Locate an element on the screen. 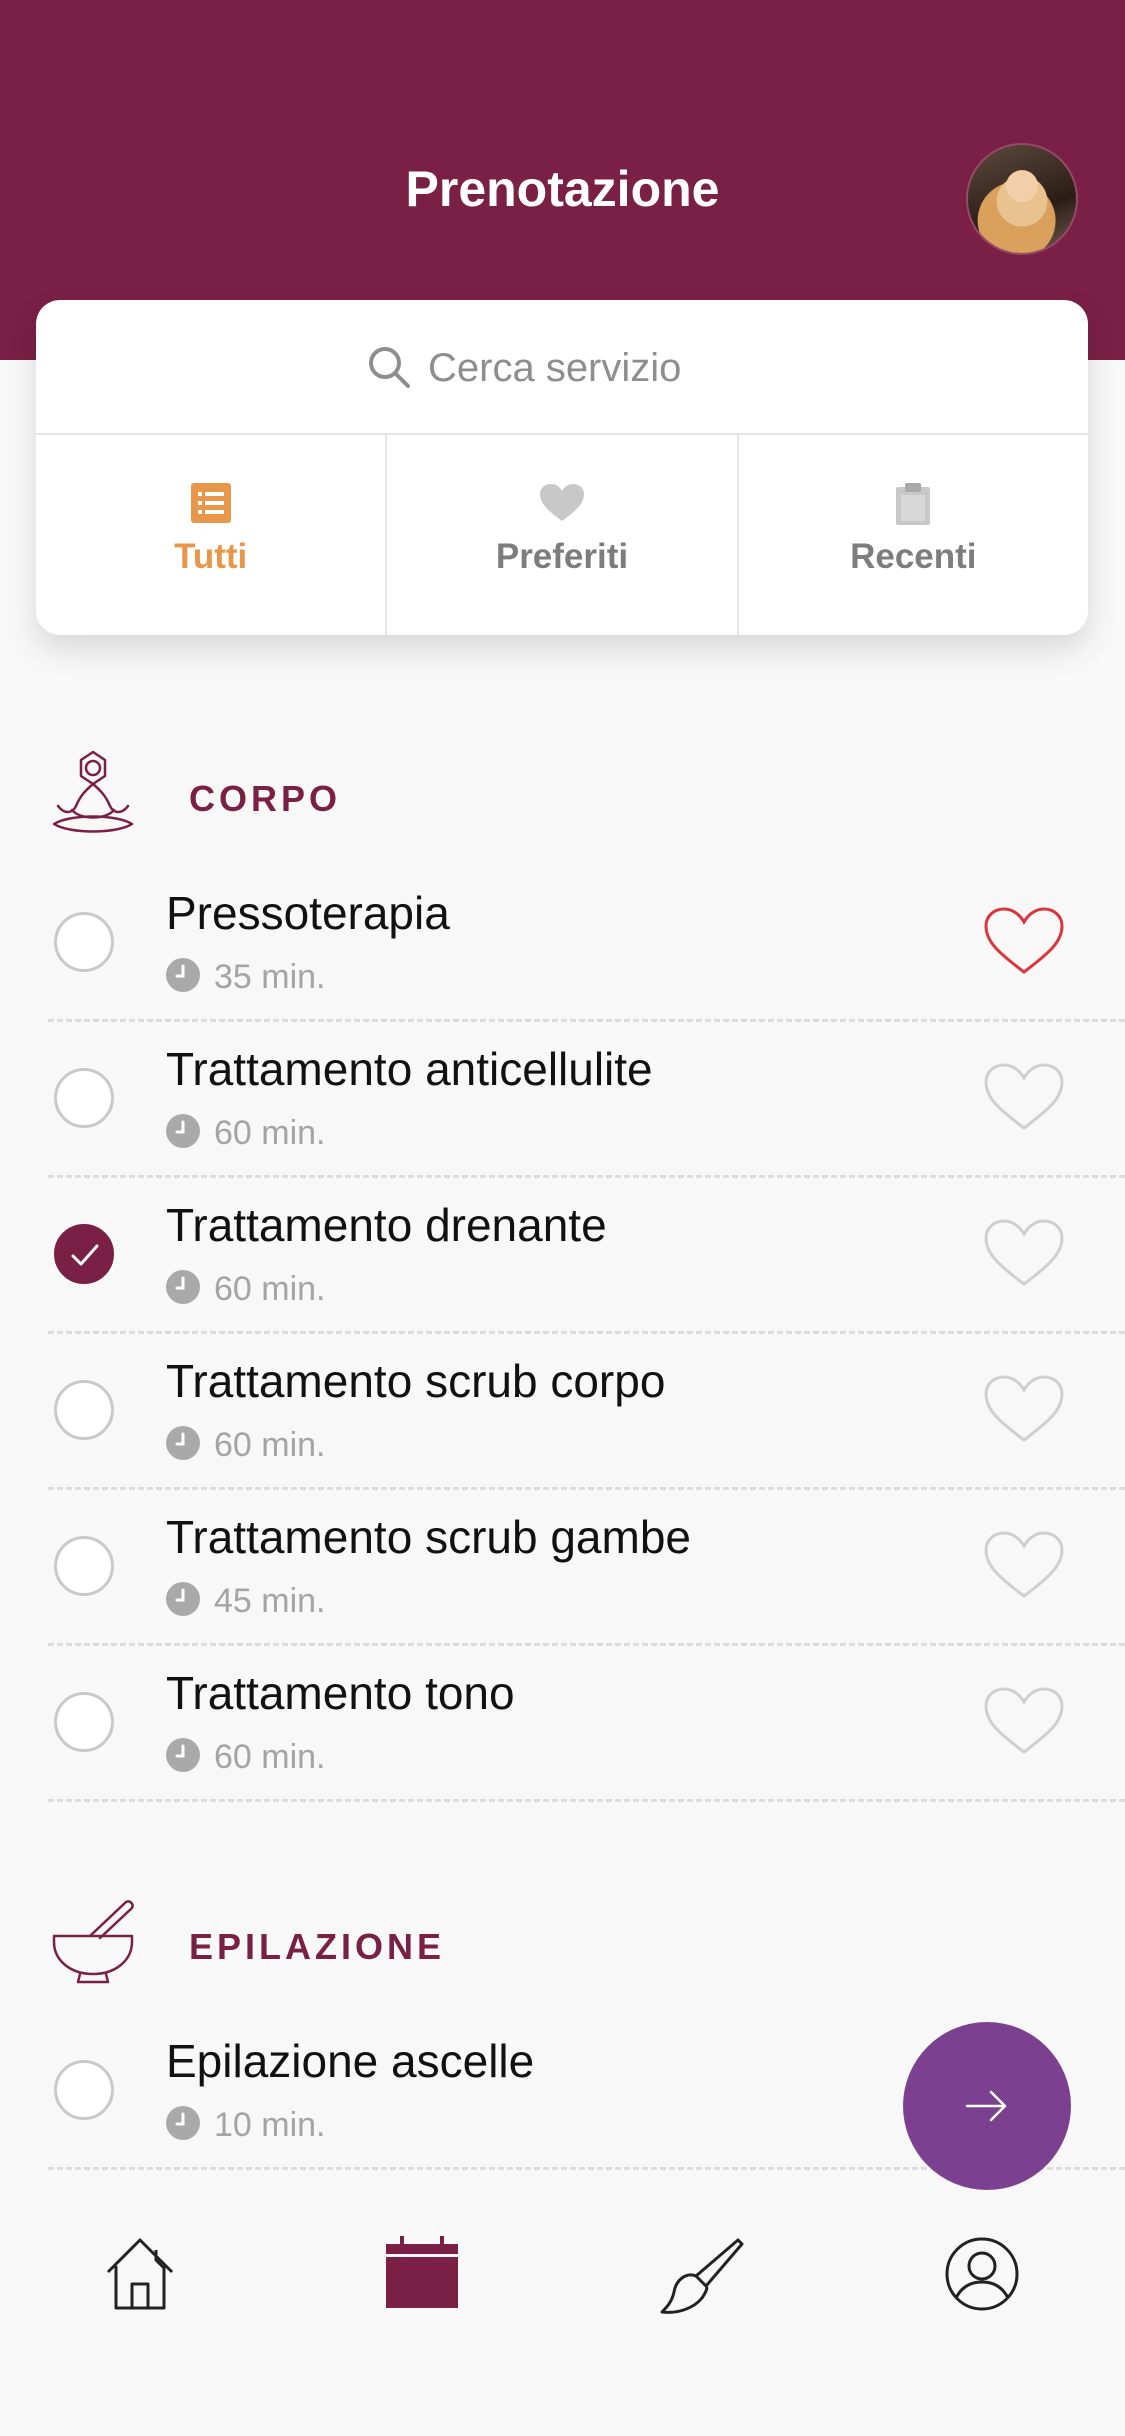 The width and height of the screenshot is (1125, 2436). list-item: Trattamento drenante 60 min. is located at coordinates (562, 1256).